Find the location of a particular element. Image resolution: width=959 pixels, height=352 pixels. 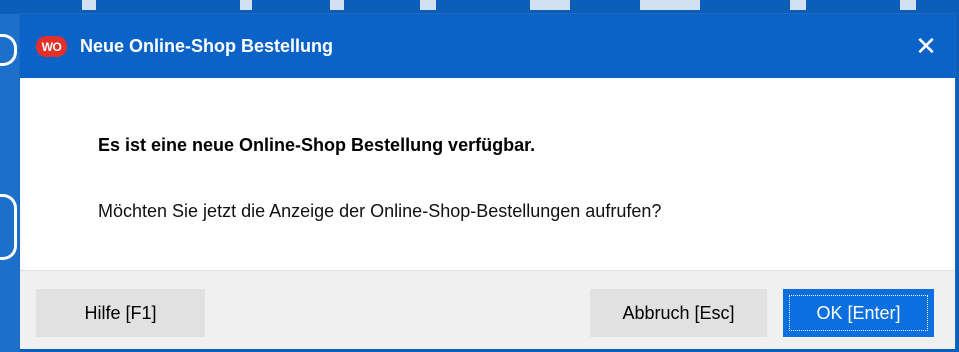

close-button: ✕ is located at coordinates (926, 46).